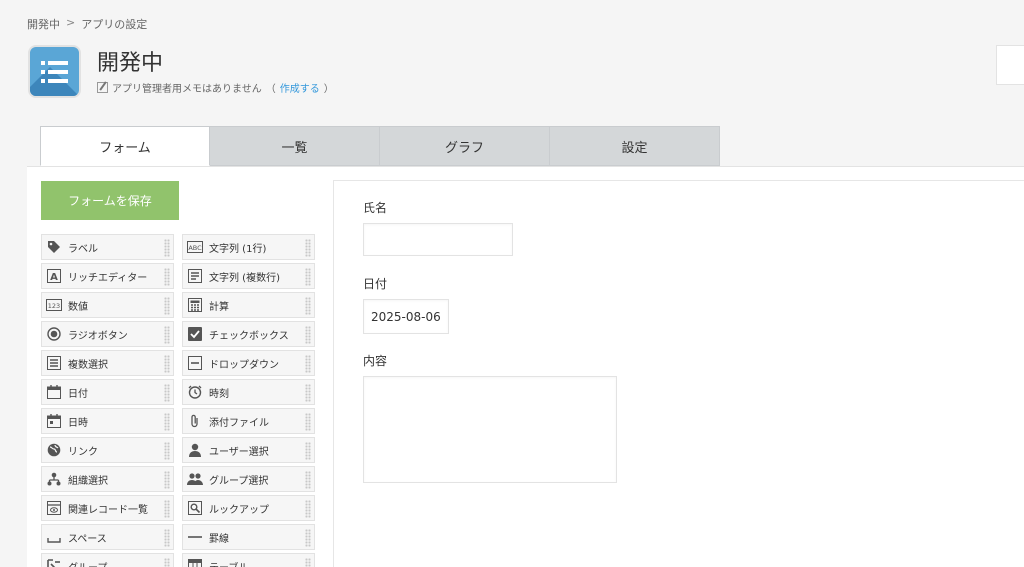 This screenshot has width=1024, height=567. What do you see at coordinates (195, 562) in the screenshot?
I see `table-icon` at bounding box center [195, 562].